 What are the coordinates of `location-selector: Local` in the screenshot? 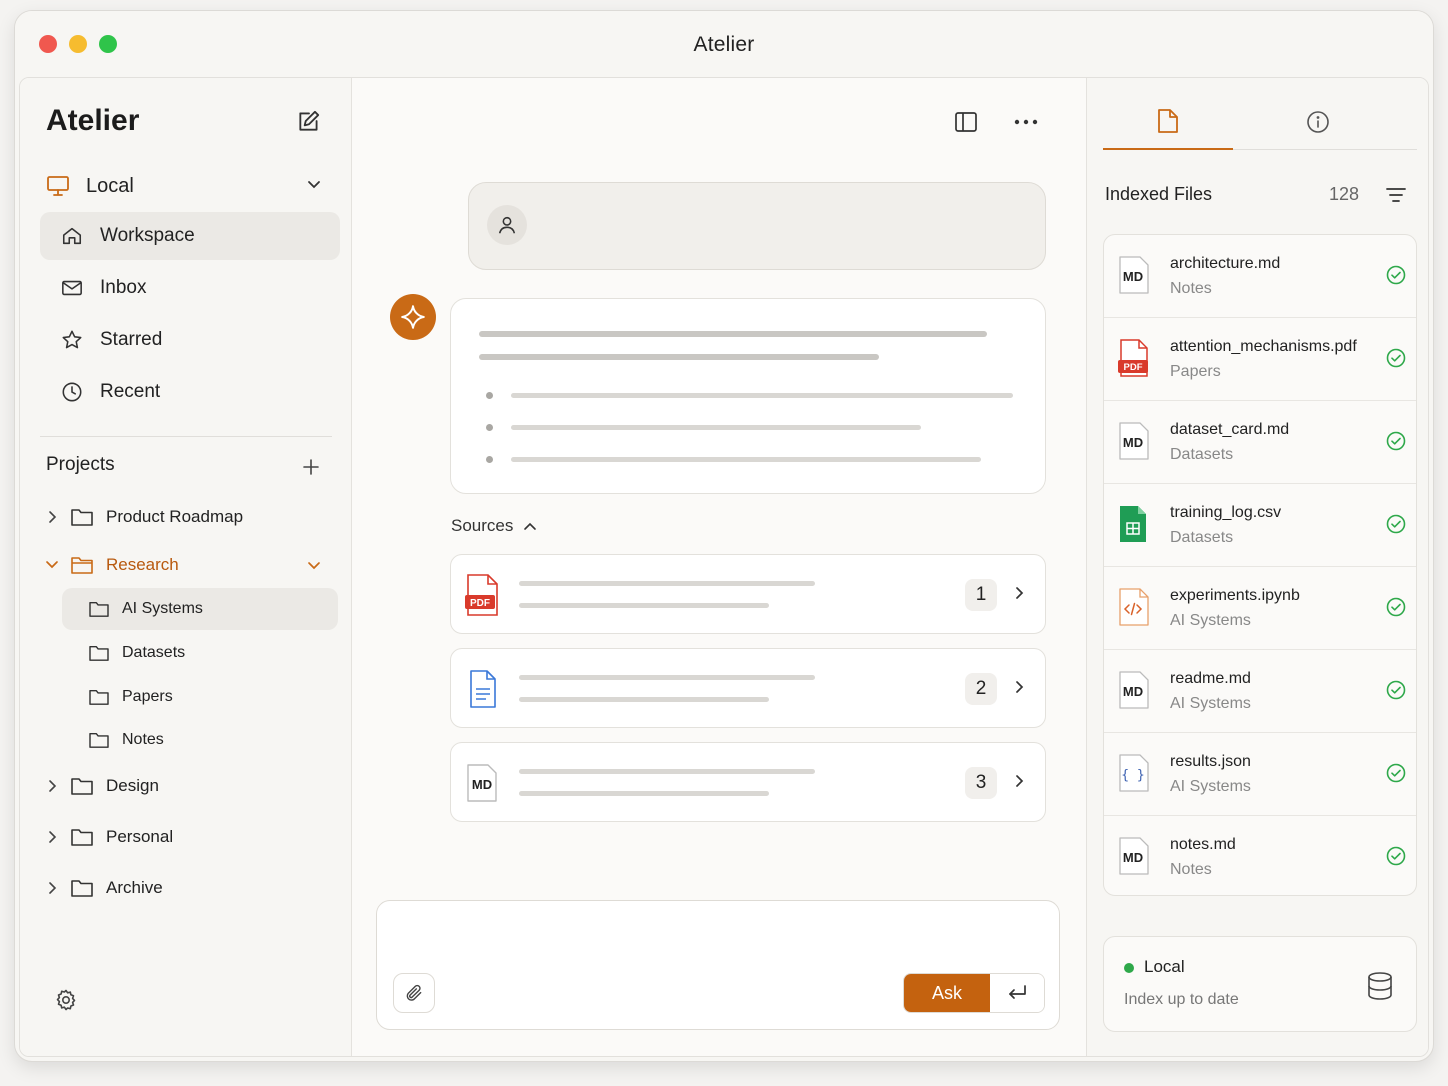 It's located at (190, 186).